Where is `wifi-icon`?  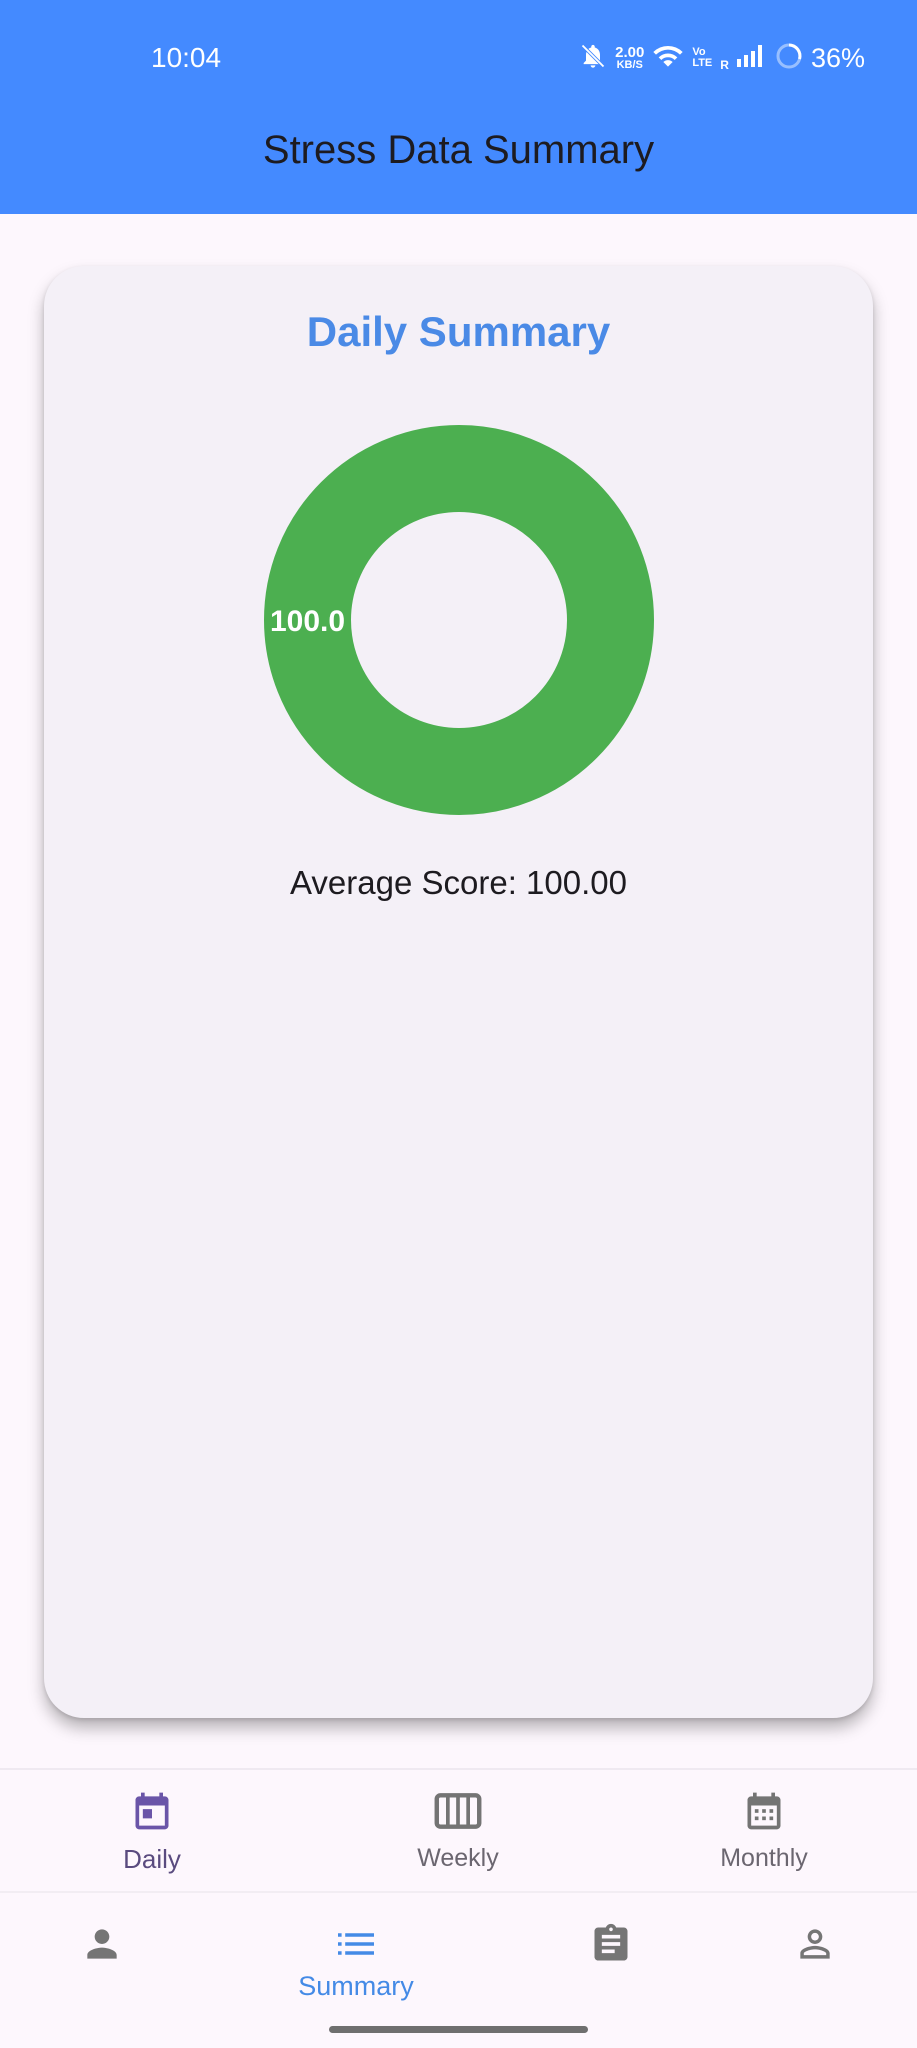 wifi-icon is located at coordinates (668, 58).